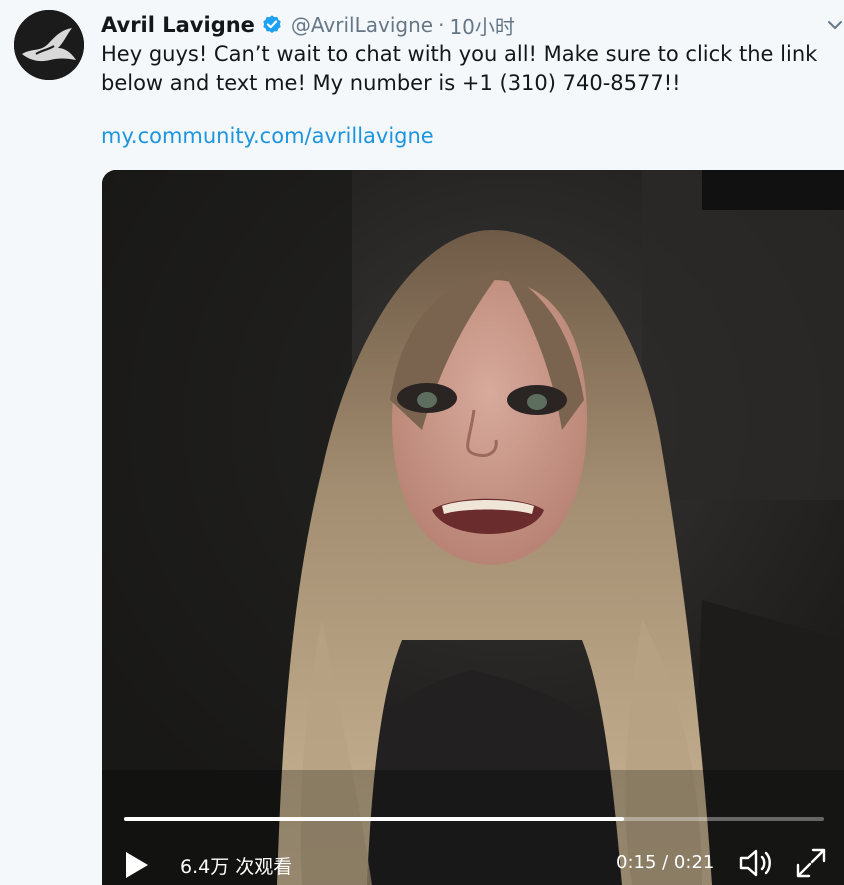 This screenshot has width=844, height=885. What do you see at coordinates (362, 25) in the screenshot?
I see `author-handle: @AvrilLavigne` at bounding box center [362, 25].